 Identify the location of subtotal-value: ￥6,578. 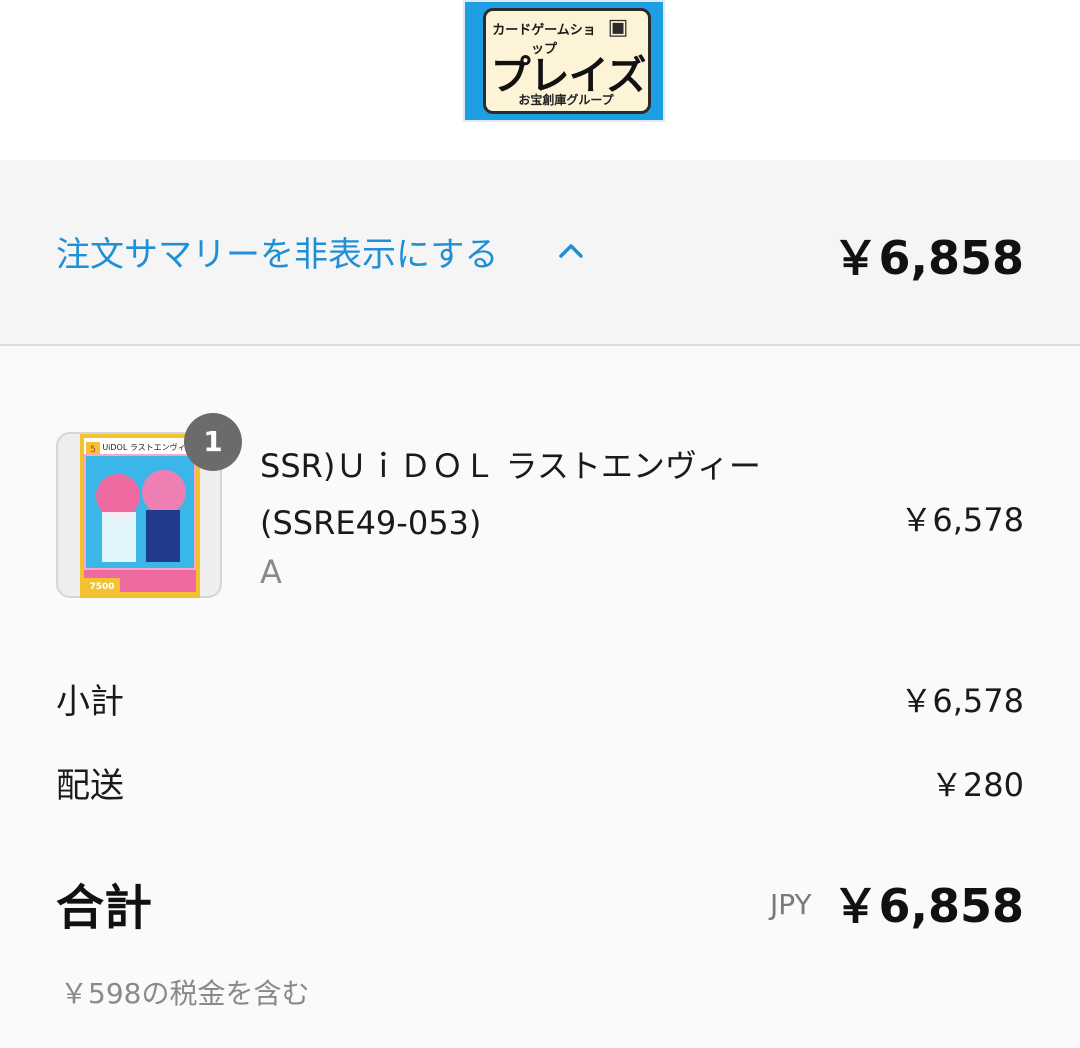
(962, 701).